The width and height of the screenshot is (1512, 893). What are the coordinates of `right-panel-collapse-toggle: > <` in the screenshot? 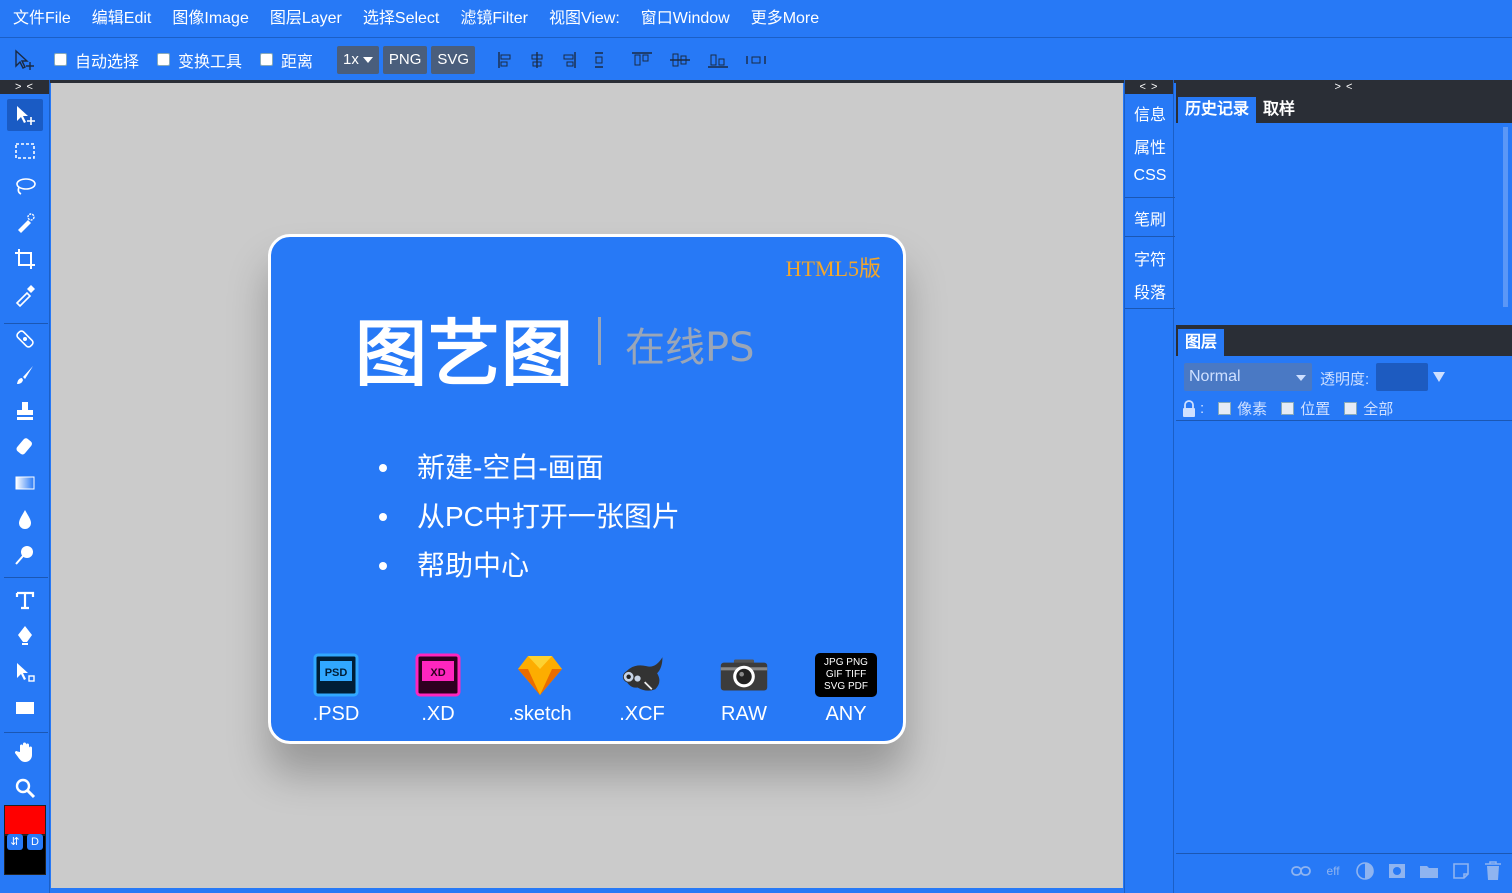 It's located at (1344, 87).